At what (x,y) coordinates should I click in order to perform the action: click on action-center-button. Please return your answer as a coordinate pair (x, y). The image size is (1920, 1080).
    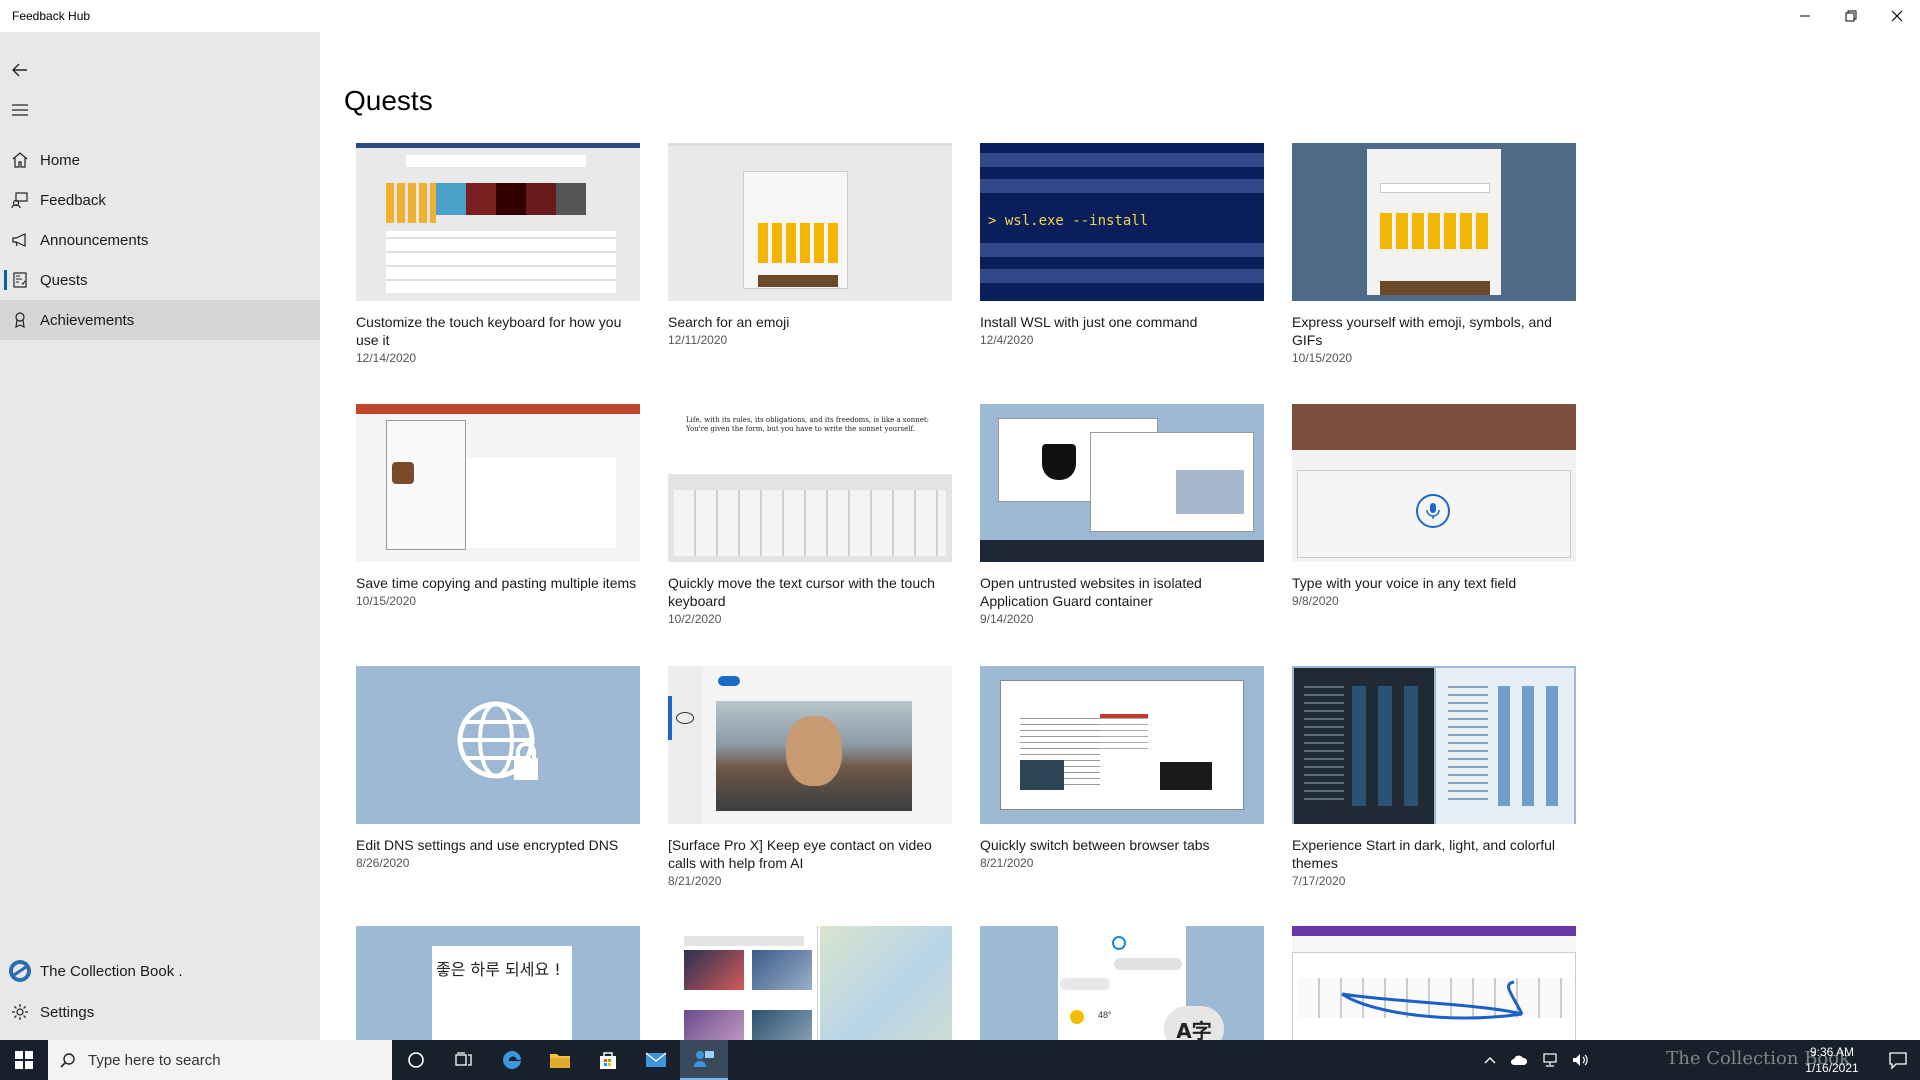
    Looking at the image, I should click on (1898, 1062).